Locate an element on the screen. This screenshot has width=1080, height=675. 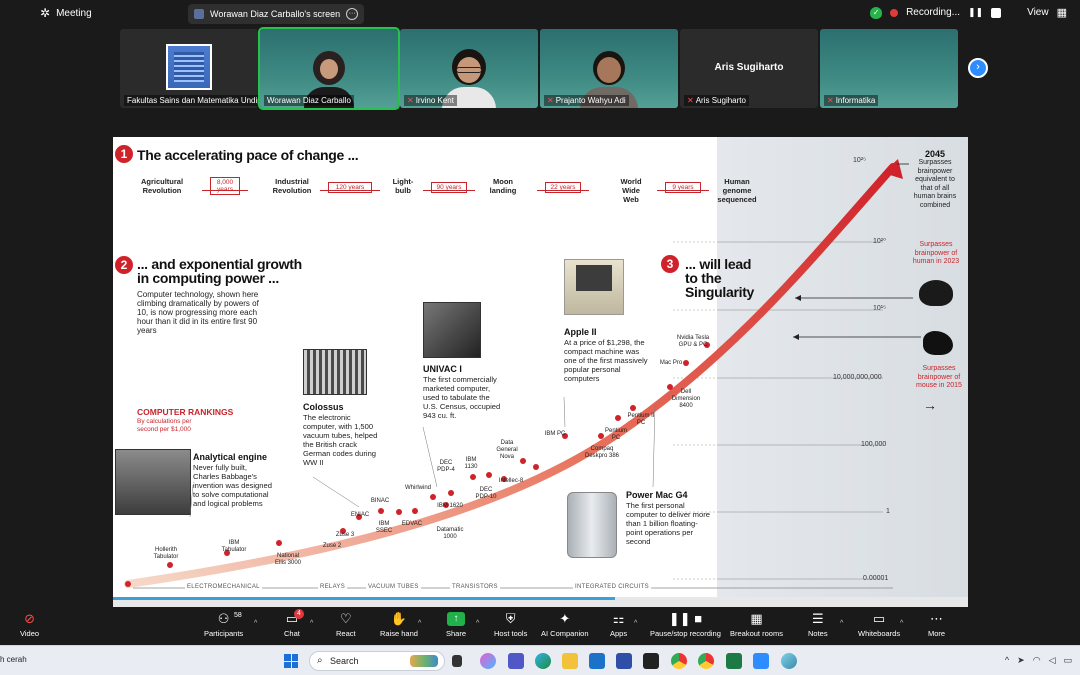
breakout-rooms-button: ▦ Breakout rooms is located at coordinates (756, 625).